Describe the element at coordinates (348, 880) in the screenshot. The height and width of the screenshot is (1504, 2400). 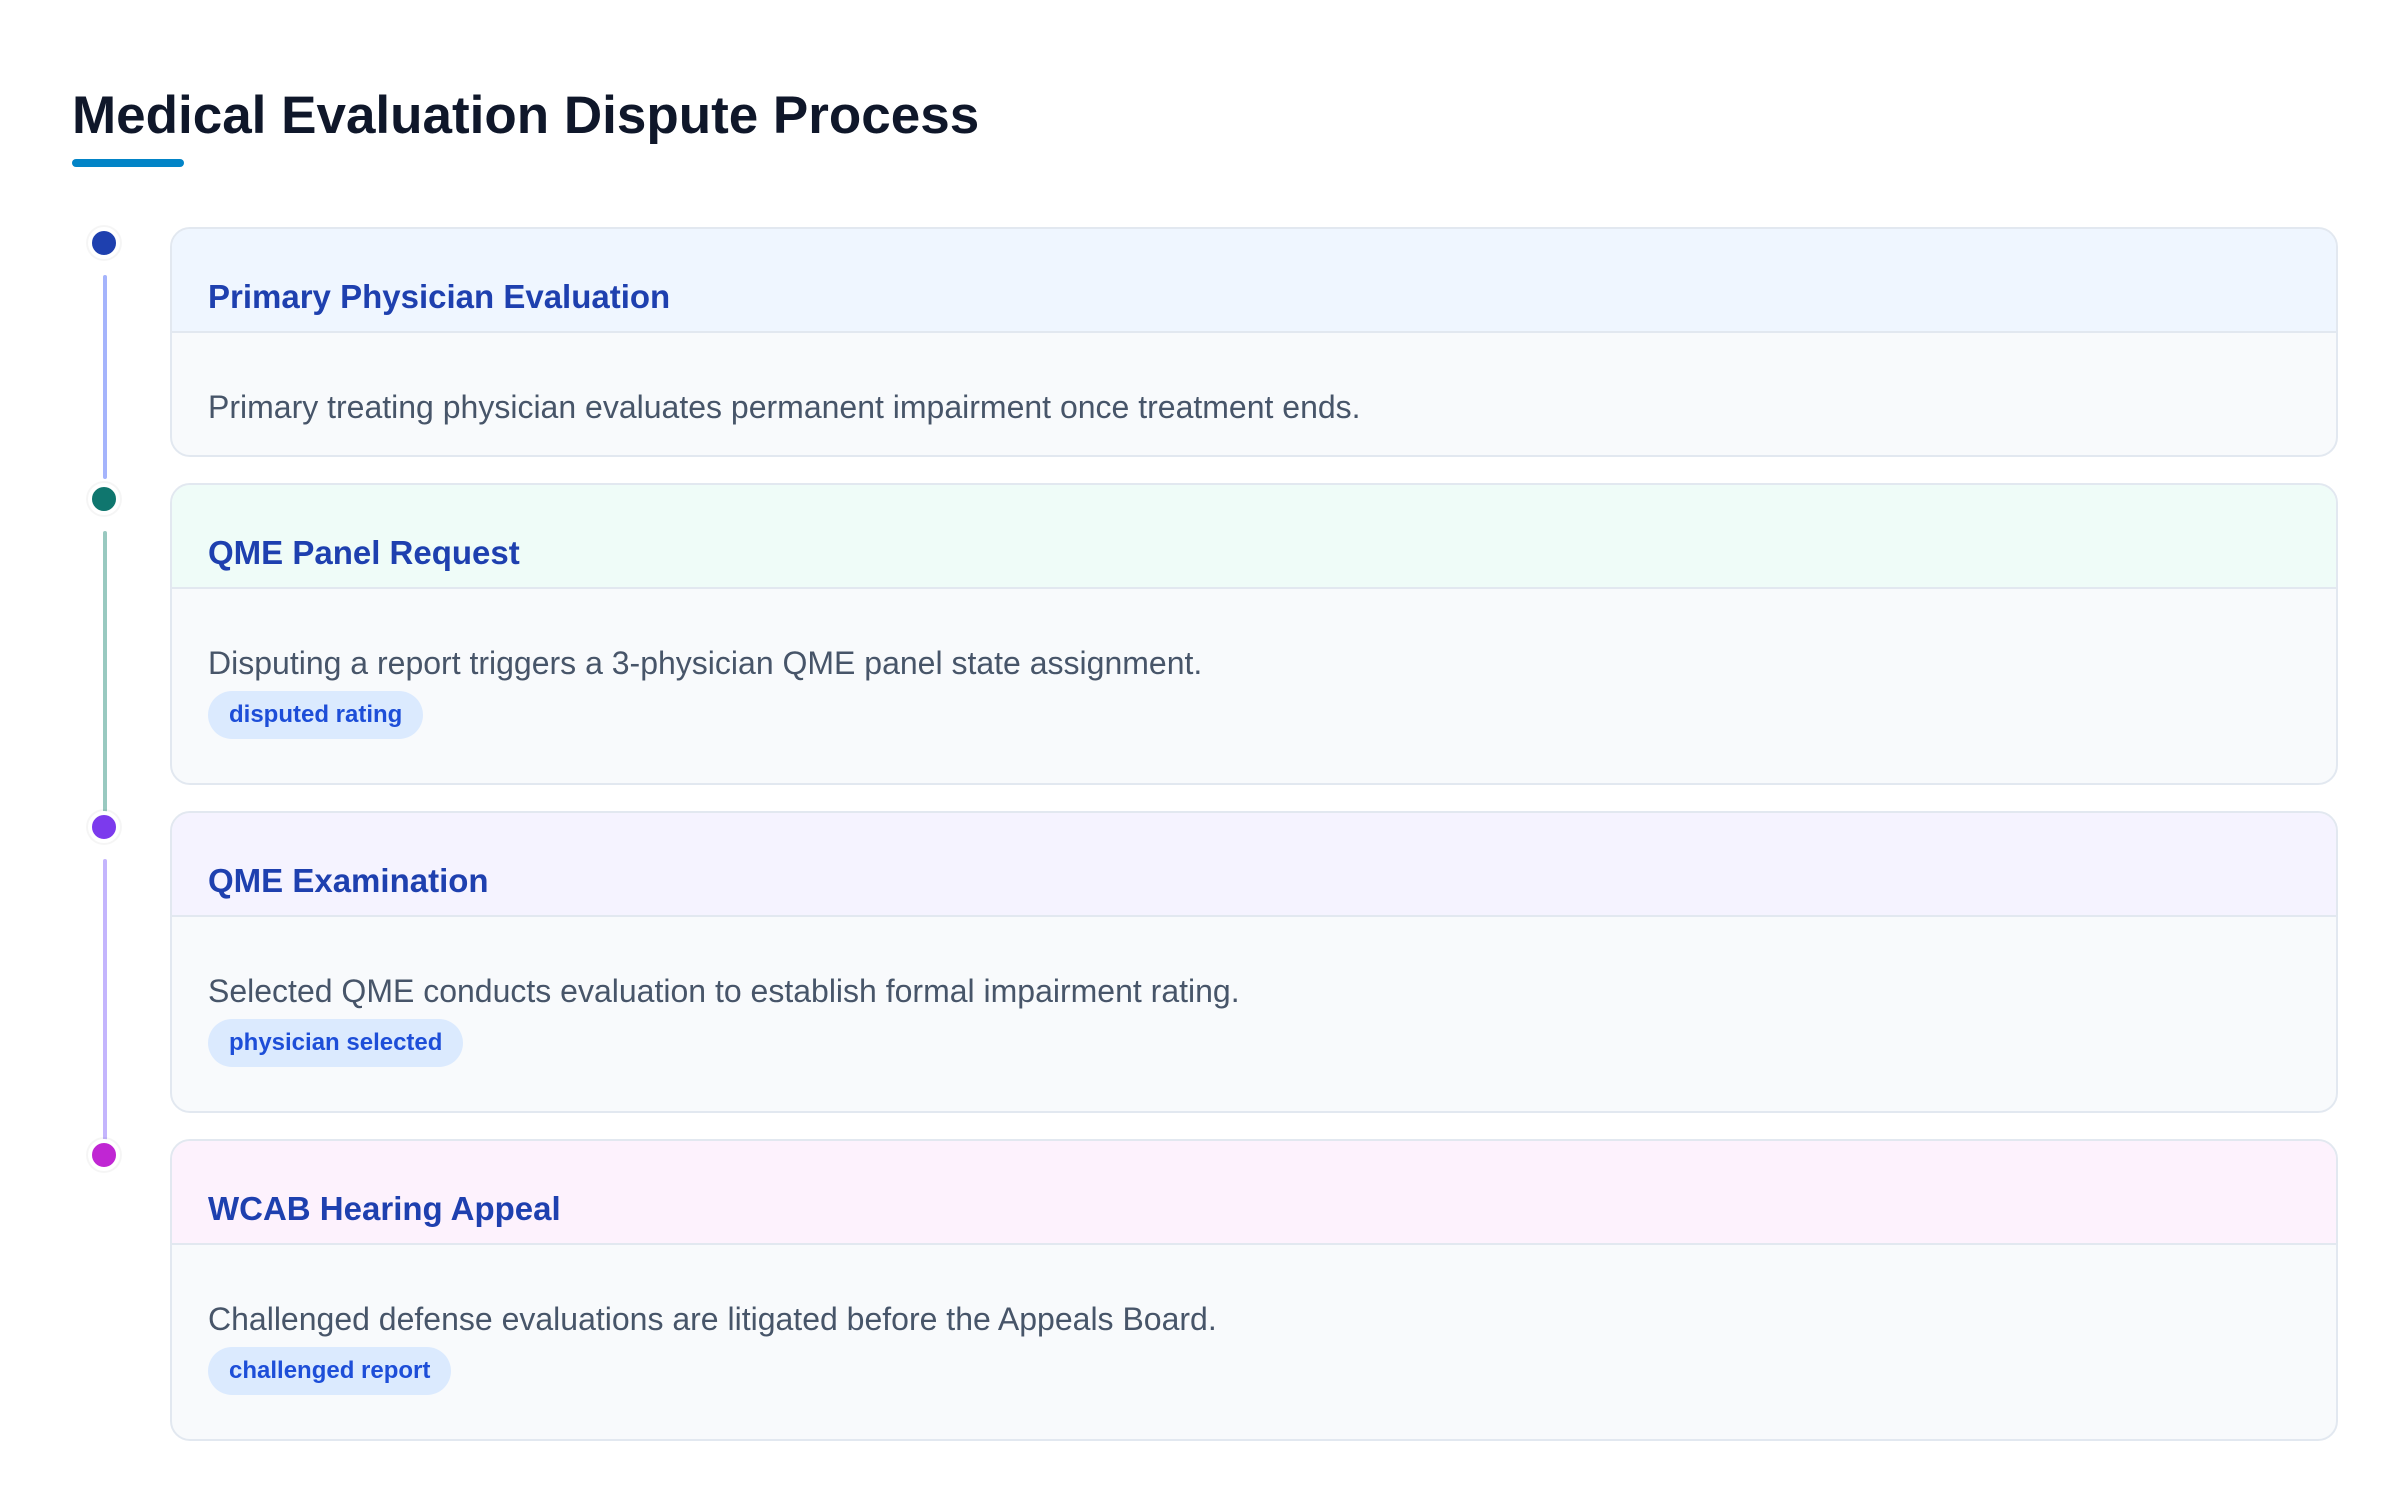
I see `step-title: QME Examination` at that location.